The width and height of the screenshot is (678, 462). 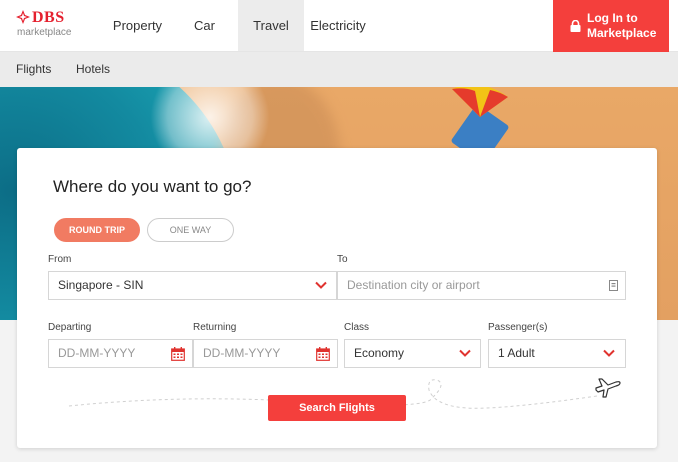 What do you see at coordinates (33, 69) in the screenshot?
I see `subnav-flights: Flights` at bounding box center [33, 69].